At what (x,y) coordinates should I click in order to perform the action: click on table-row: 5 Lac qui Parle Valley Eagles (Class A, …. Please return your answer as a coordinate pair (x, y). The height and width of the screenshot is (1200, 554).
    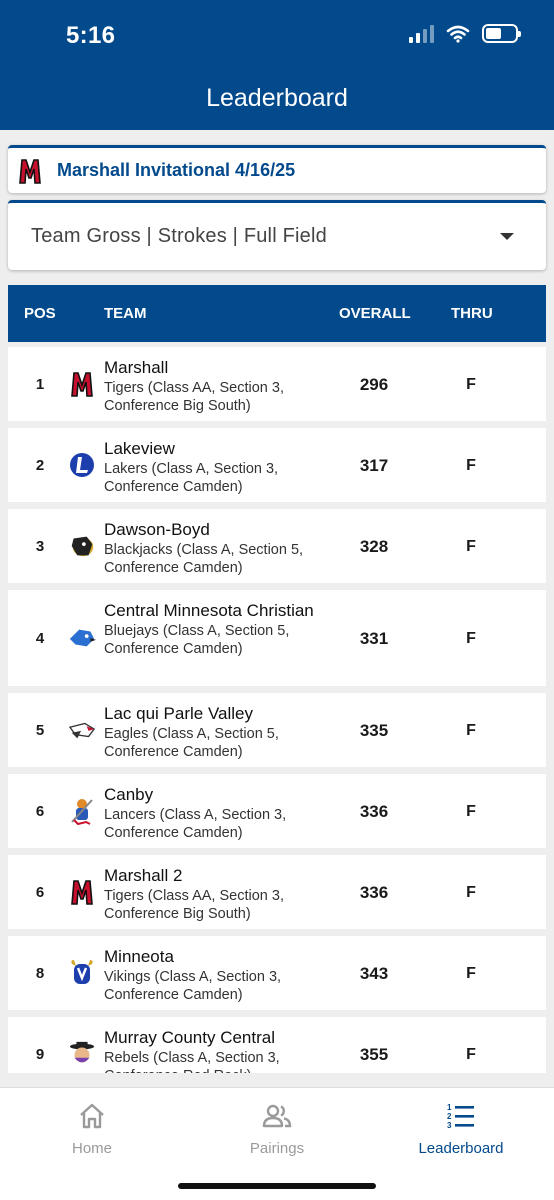
    Looking at the image, I should click on (277, 730).